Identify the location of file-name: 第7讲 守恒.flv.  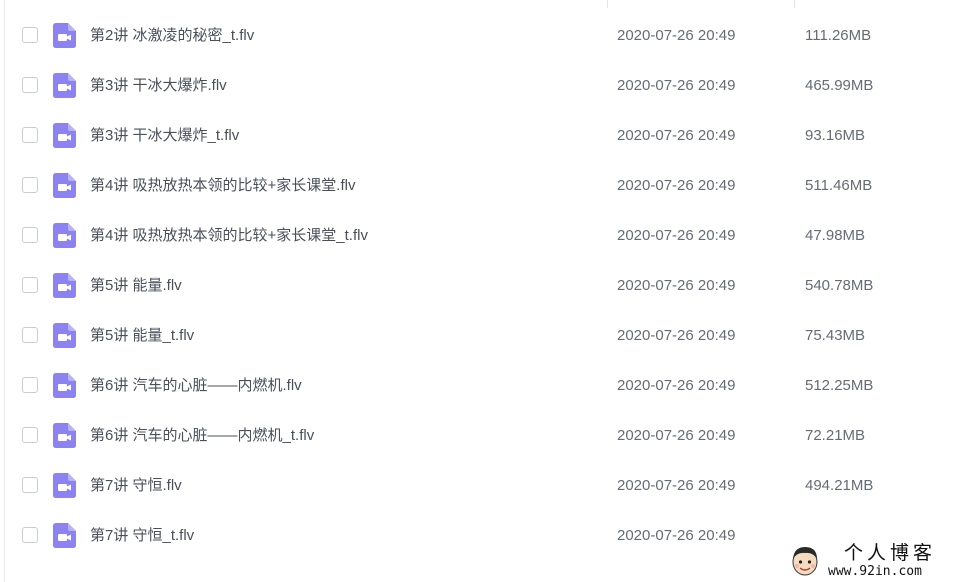
(136, 486).